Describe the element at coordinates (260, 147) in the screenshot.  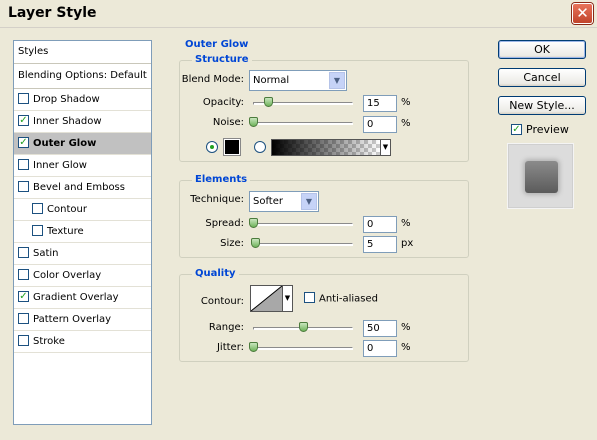
I see `gradient-radio` at that location.